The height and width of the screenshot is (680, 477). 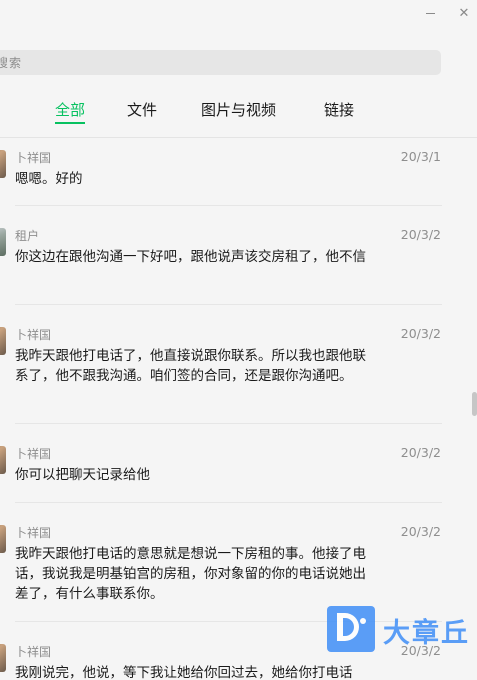 I want to click on list-item: 卜祥国 20/3/1 嗯嗯。好的, so click(x=231, y=172).